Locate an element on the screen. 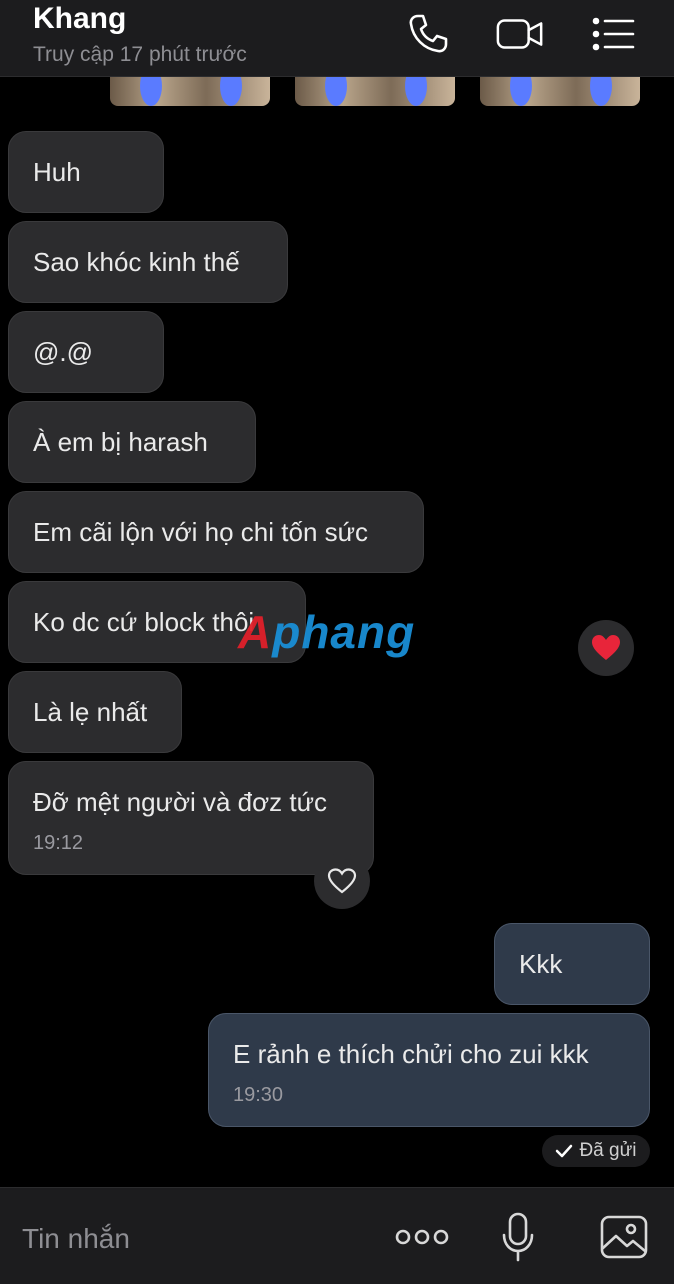 Image resolution: width=674 pixels, height=1284 pixels. more-dots-icon is located at coordinates (422, 1237).